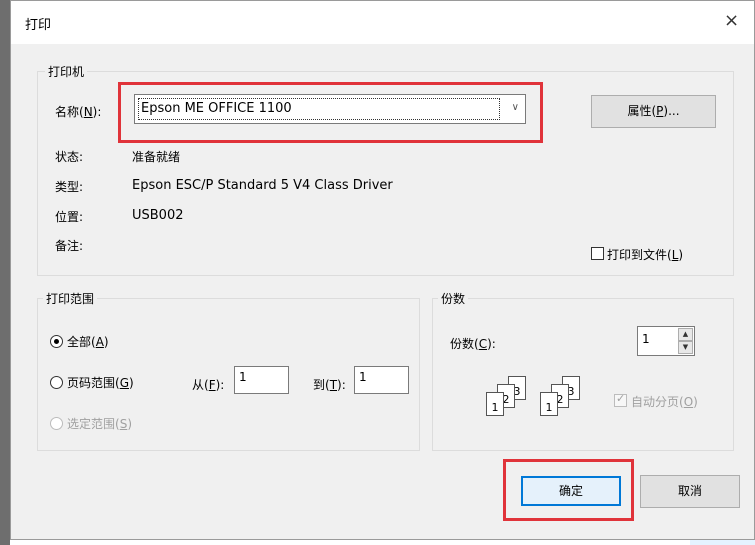 Image resolution: width=755 pixels, height=545 pixels. Describe the element at coordinates (78, 112) in the screenshot. I see `name-label: 名称(N):` at that location.